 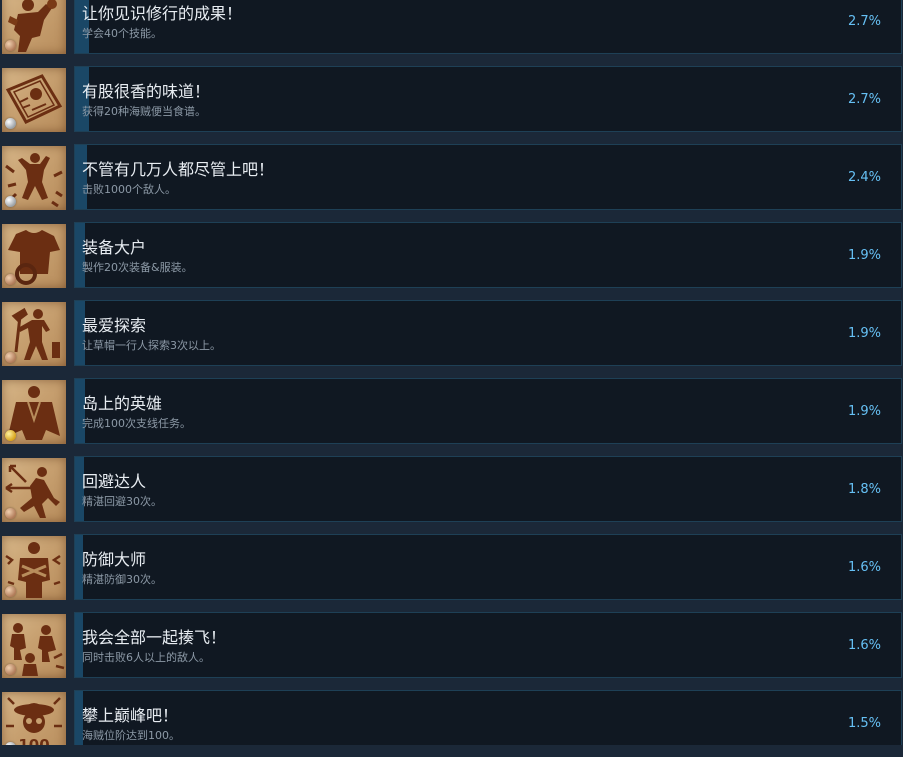 I want to click on achievement-title: 回避达人, so click(x=114, y=481).